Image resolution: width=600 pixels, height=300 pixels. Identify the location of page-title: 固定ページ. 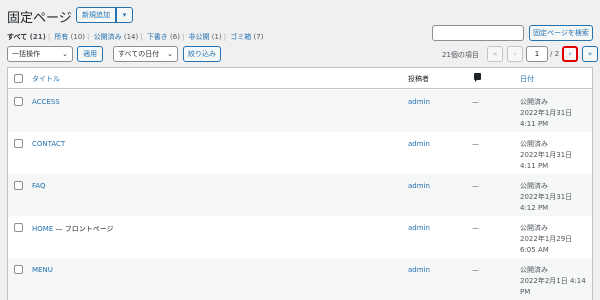
(39, 18).